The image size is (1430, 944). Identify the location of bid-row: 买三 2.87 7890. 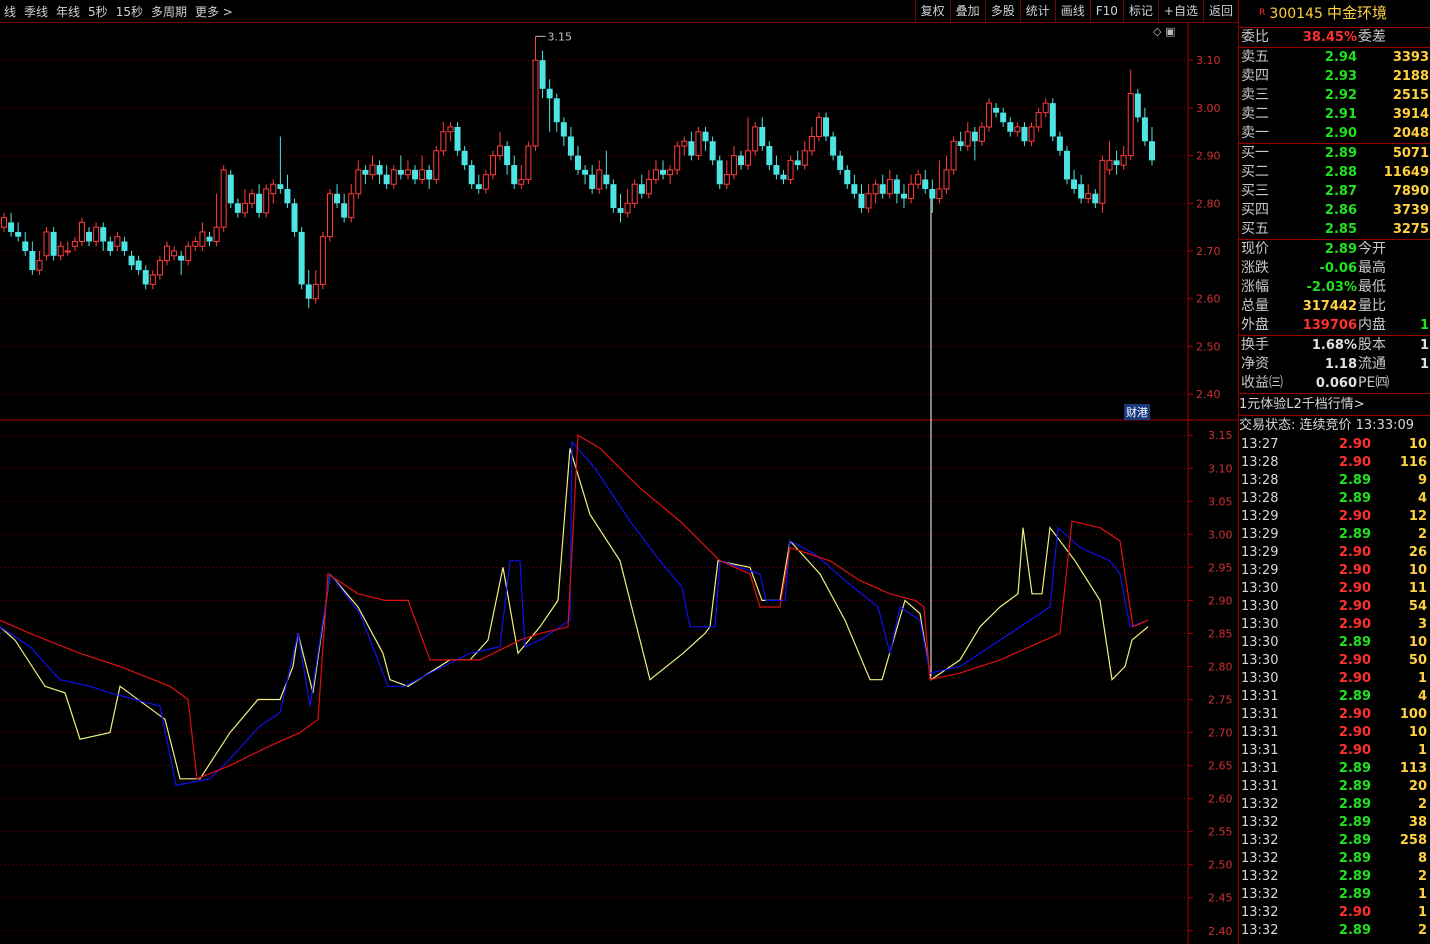
(1334, 191).